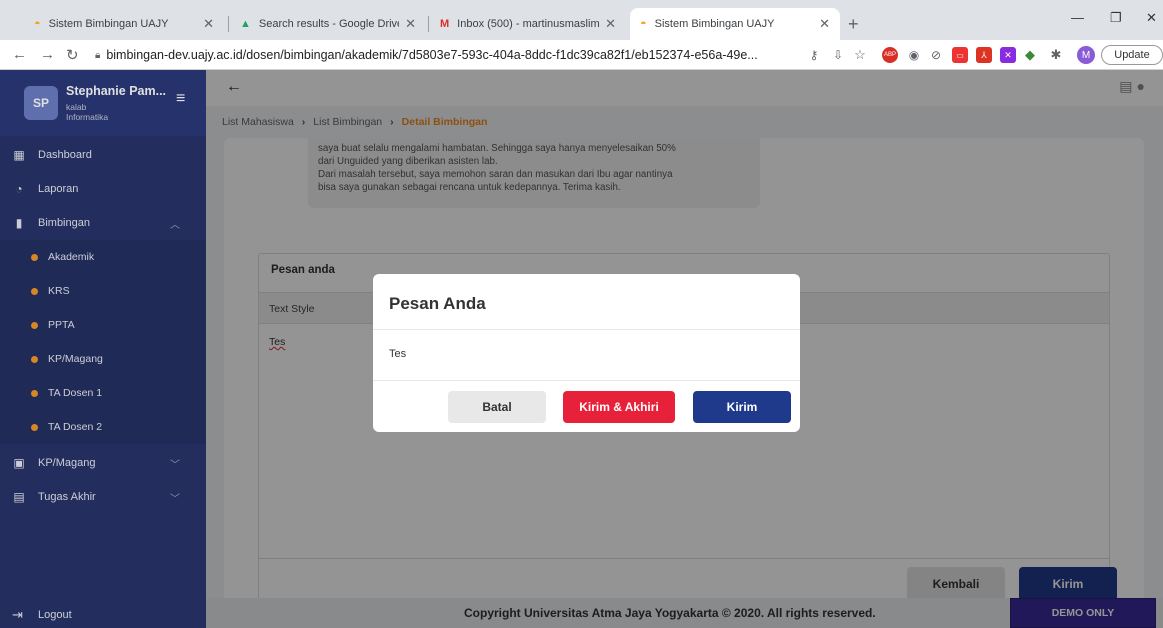 Image resolution: width=1163 pixels, height=628 pixels. I want to click on minimize-icon: —, so click(1077, 17).